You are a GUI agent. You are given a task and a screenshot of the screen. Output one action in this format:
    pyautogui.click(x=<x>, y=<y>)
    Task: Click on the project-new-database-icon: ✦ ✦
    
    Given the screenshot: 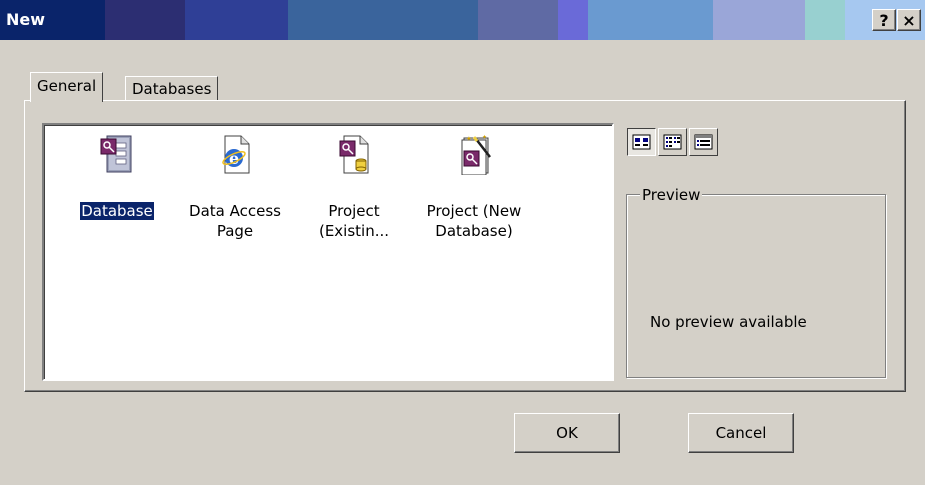 What is the action you would take?
    pyautogui.click(x=476, y=154)
    